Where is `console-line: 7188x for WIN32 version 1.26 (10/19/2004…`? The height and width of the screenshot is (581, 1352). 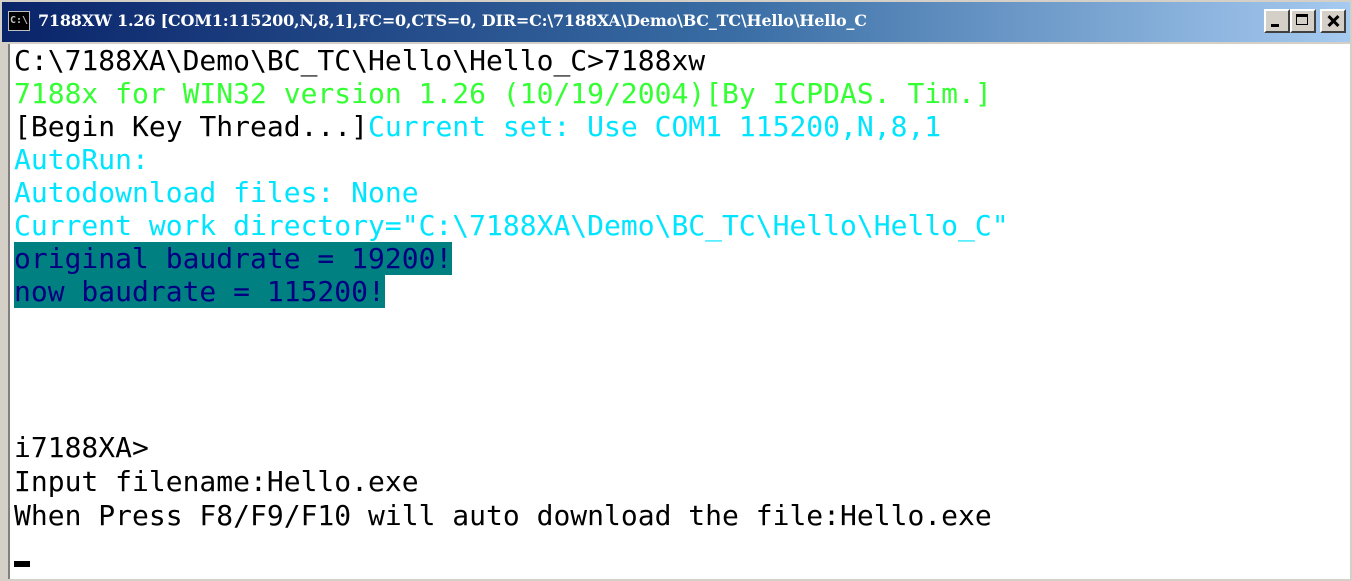 console-line: 7188x for WIN32 version 1.26 (10/19/2004… is located at coordinates (503, 93).